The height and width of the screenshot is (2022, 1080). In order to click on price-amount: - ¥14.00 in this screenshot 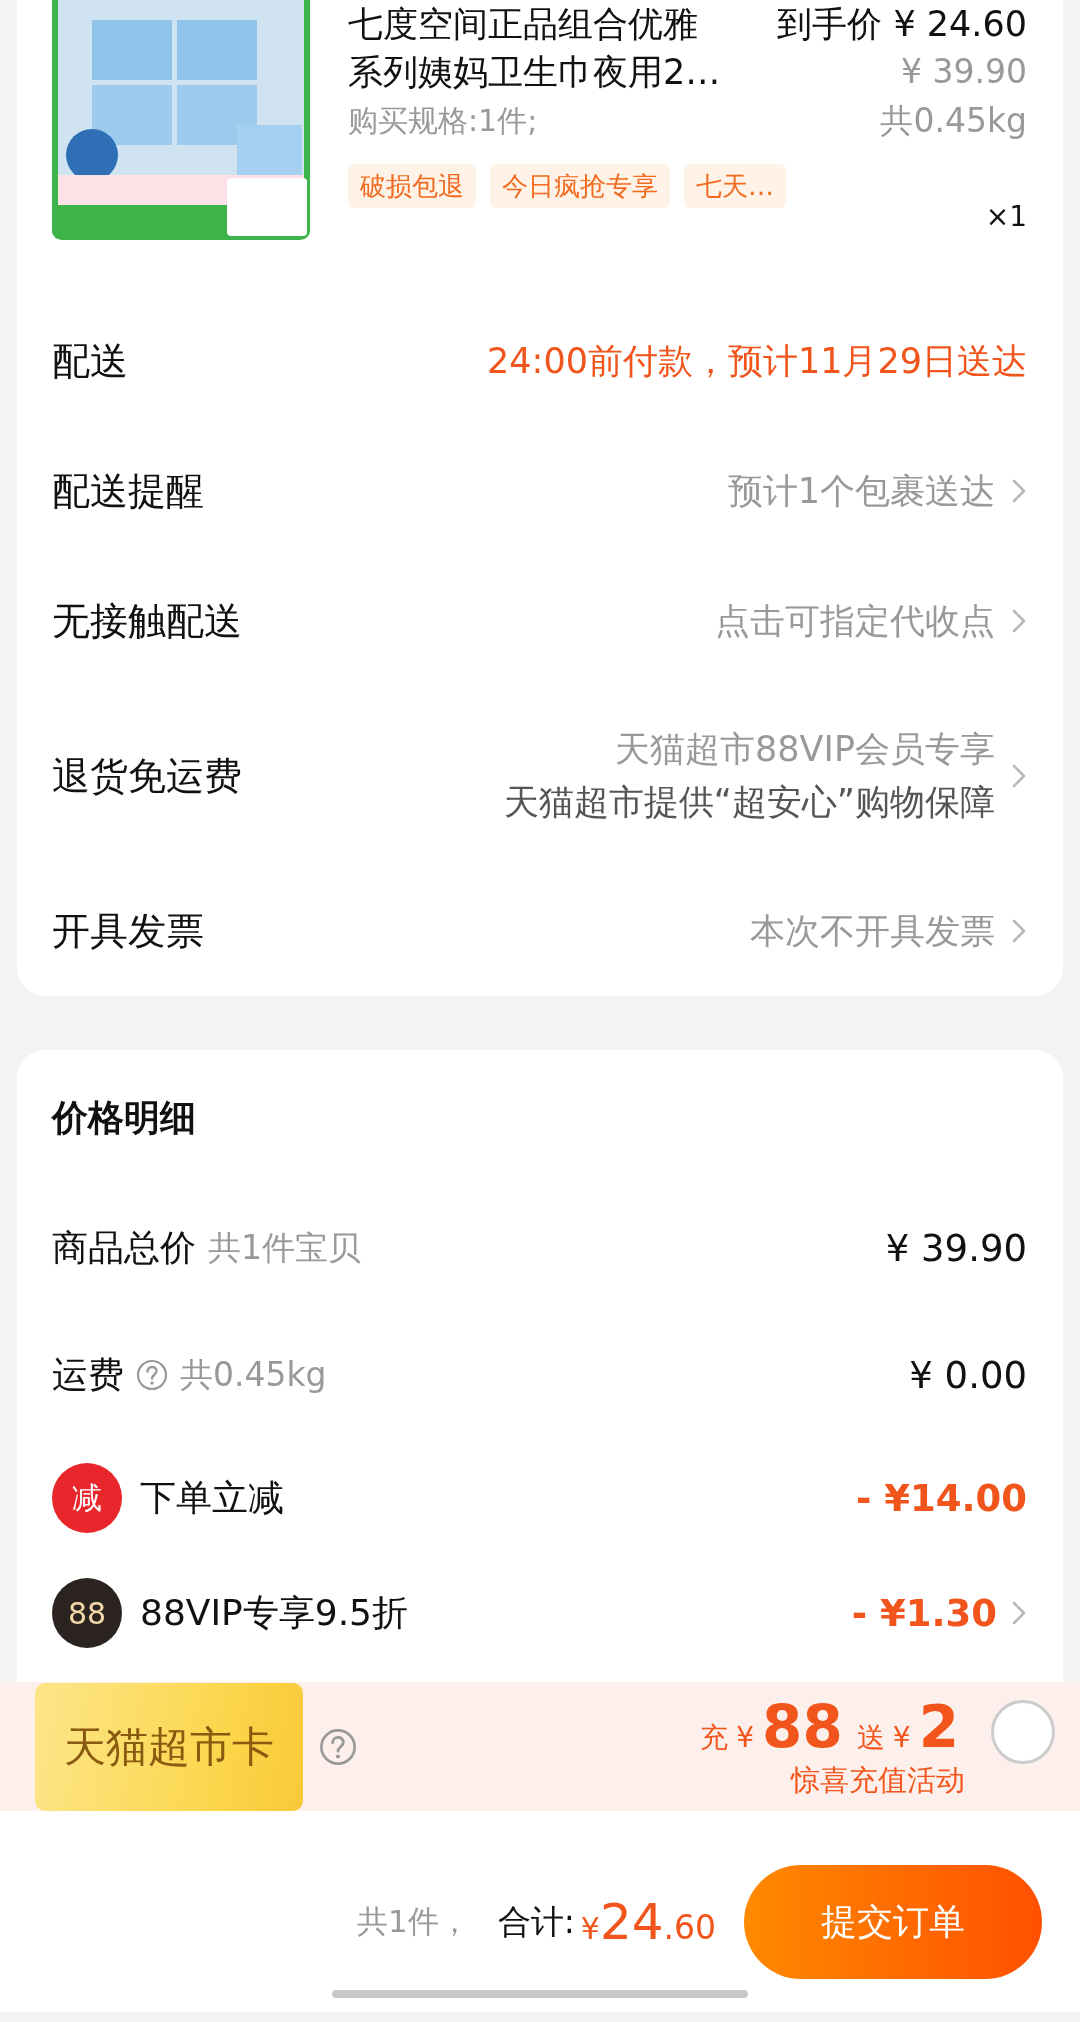, I will do `click(941, 1498)`.